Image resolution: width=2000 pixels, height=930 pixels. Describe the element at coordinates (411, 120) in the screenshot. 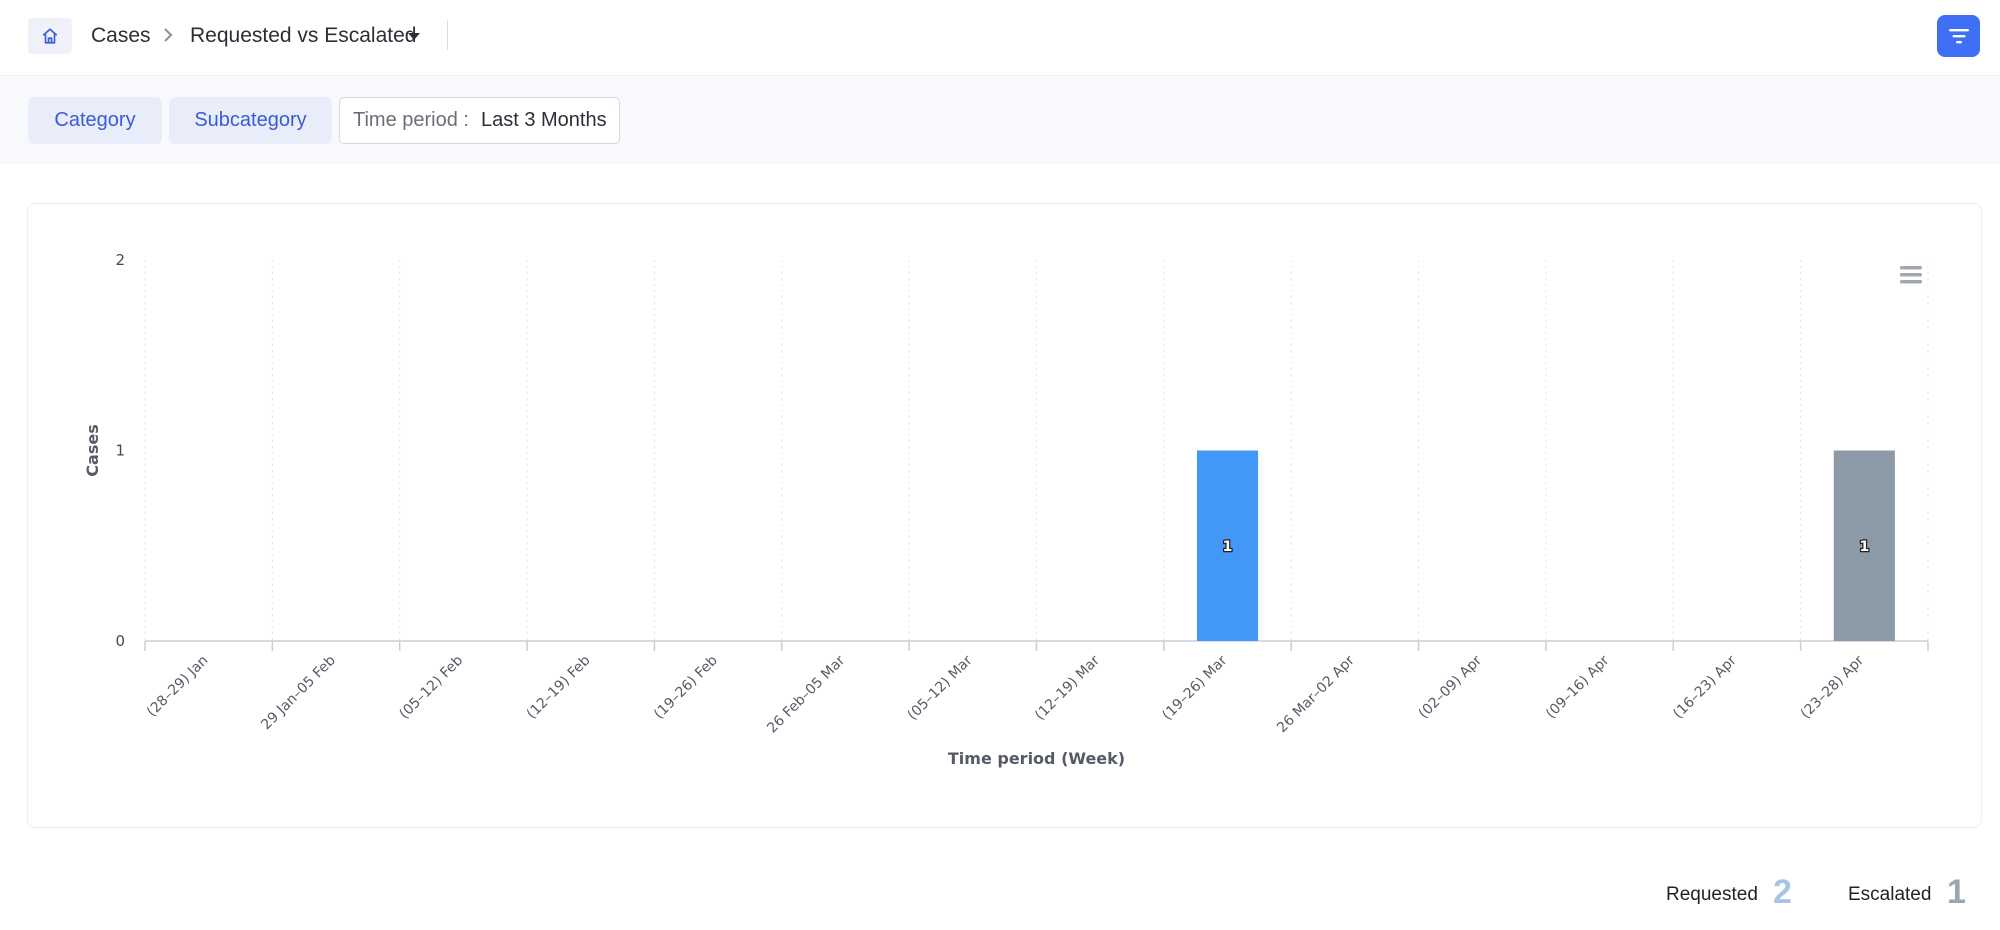

I see `time-period-label: Time period :` at that location.